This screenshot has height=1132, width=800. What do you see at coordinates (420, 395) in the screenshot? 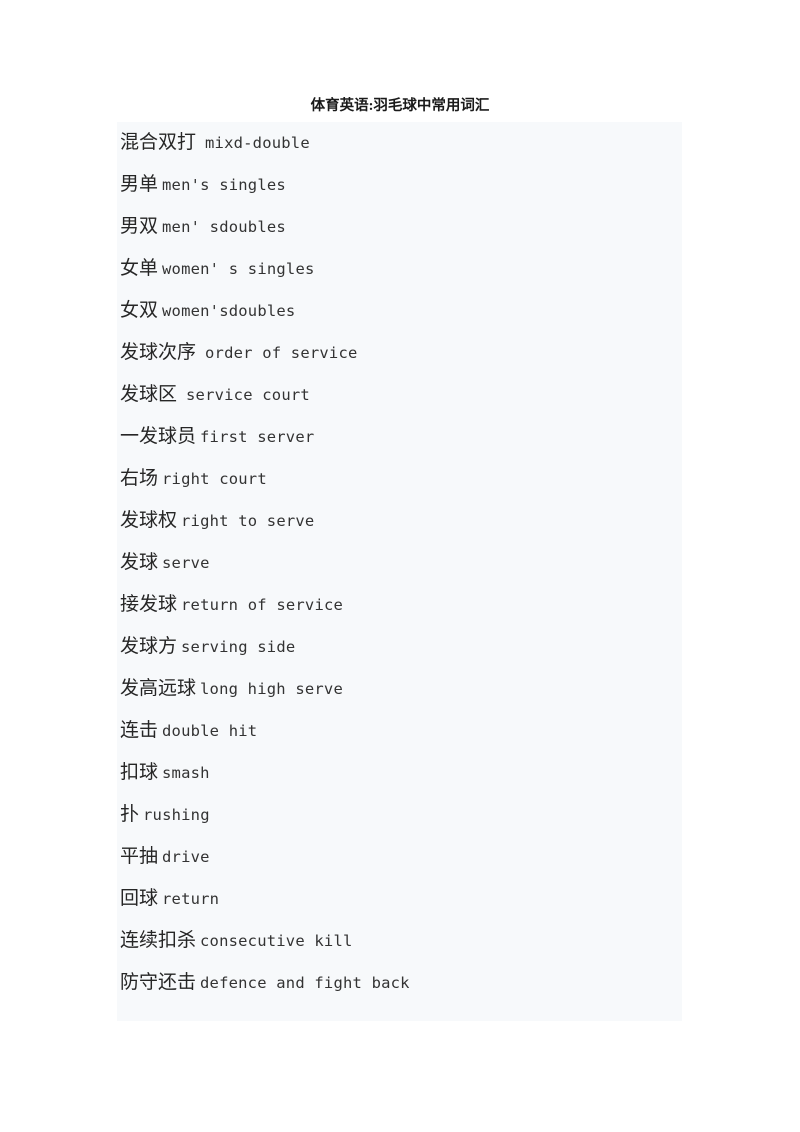
I see `glossary-entry: 发球区 service court` at bounding box center [420, 395].